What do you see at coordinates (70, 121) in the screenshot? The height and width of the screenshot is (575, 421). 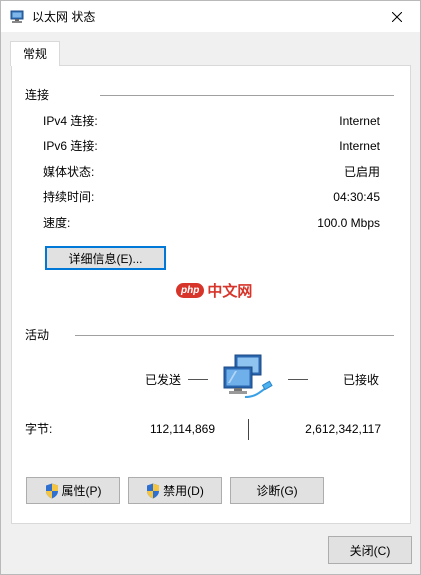 I see `ipv4-label: IPv4 连接:` at bounding box center [70, 121].